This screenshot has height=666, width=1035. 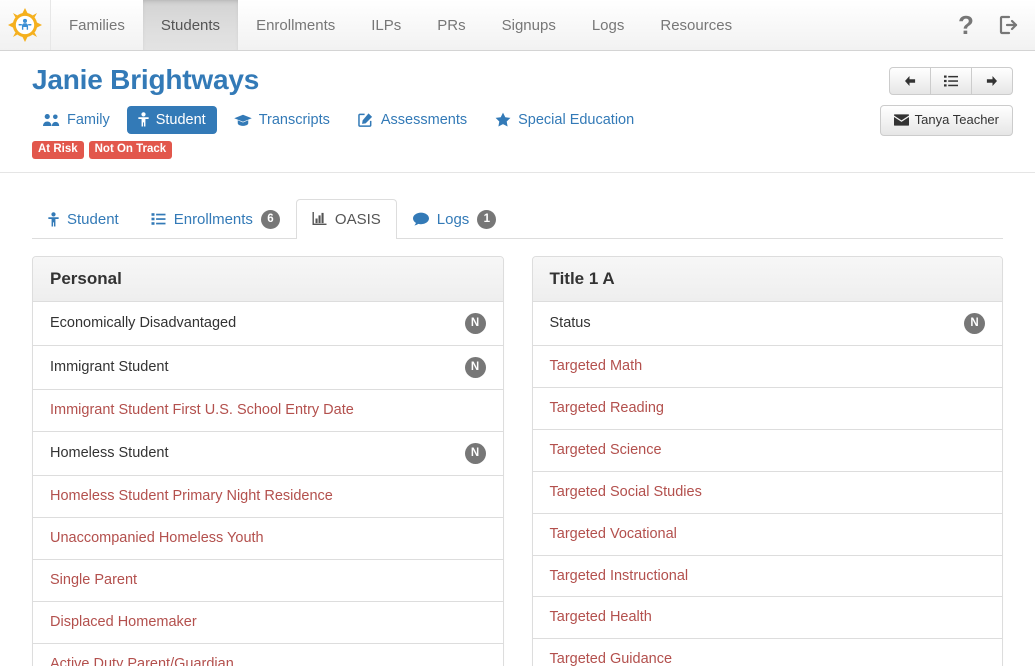 I want to click on pill-assessments: Assessments, so click(x=412, y=120).